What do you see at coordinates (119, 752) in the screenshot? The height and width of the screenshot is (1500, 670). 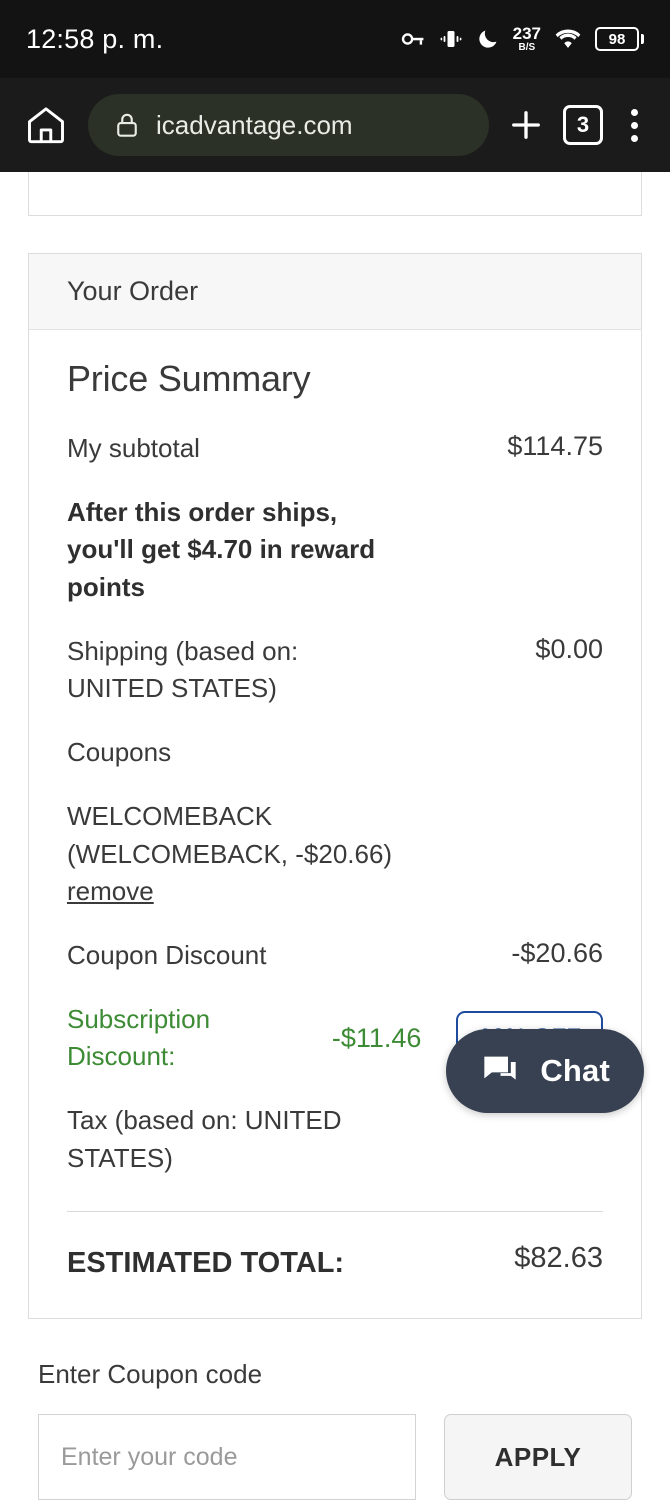 I see `coupons-label: Coupons` at bounding box center [119, 752].